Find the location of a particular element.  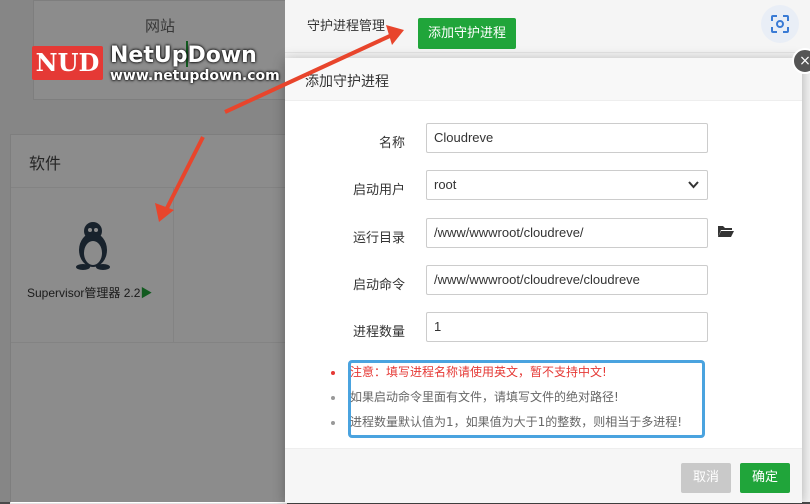

cmd-label: 启动命令 is located at coordinates (378, 285).